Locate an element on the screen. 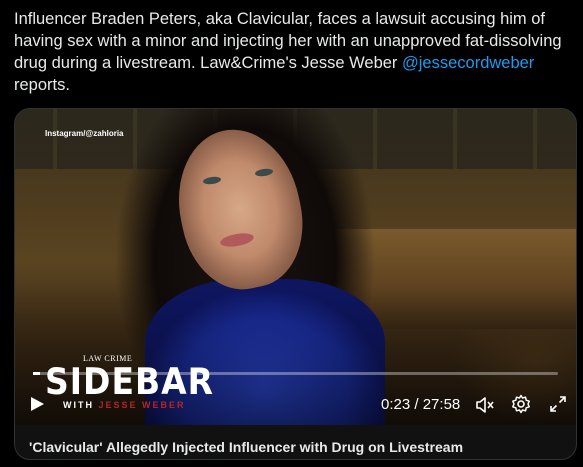 Image resolution: width=583 pixels, height=467 pixels. post-body-end: reports. is located at coordinates (42, 85).